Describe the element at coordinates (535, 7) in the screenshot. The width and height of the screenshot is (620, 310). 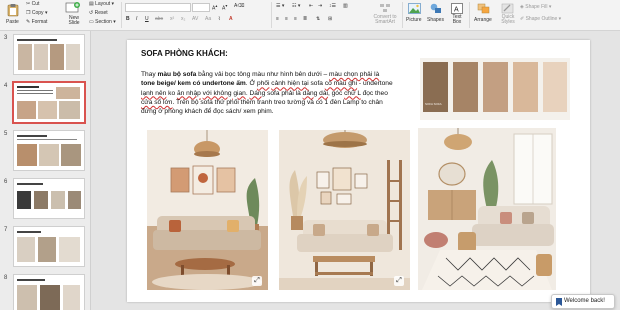
I see `shape-fill-button: ◈ Shape Fill ▾` at that location.